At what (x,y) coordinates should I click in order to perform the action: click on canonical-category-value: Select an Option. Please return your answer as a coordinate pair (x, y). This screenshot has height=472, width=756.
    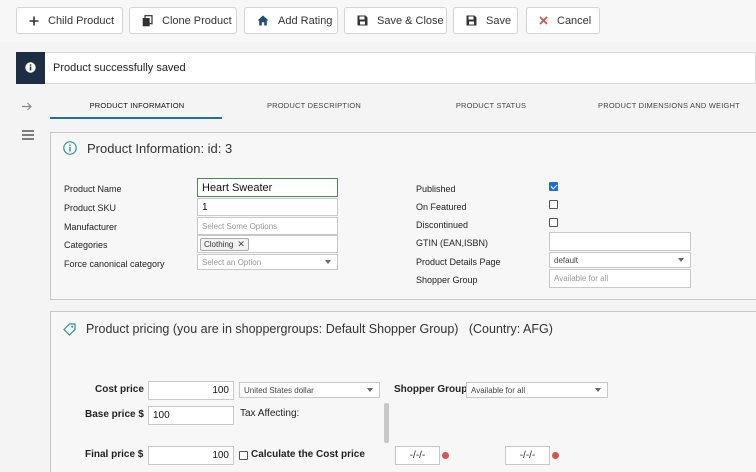
    Looking at the image, I should click on (232, 262).